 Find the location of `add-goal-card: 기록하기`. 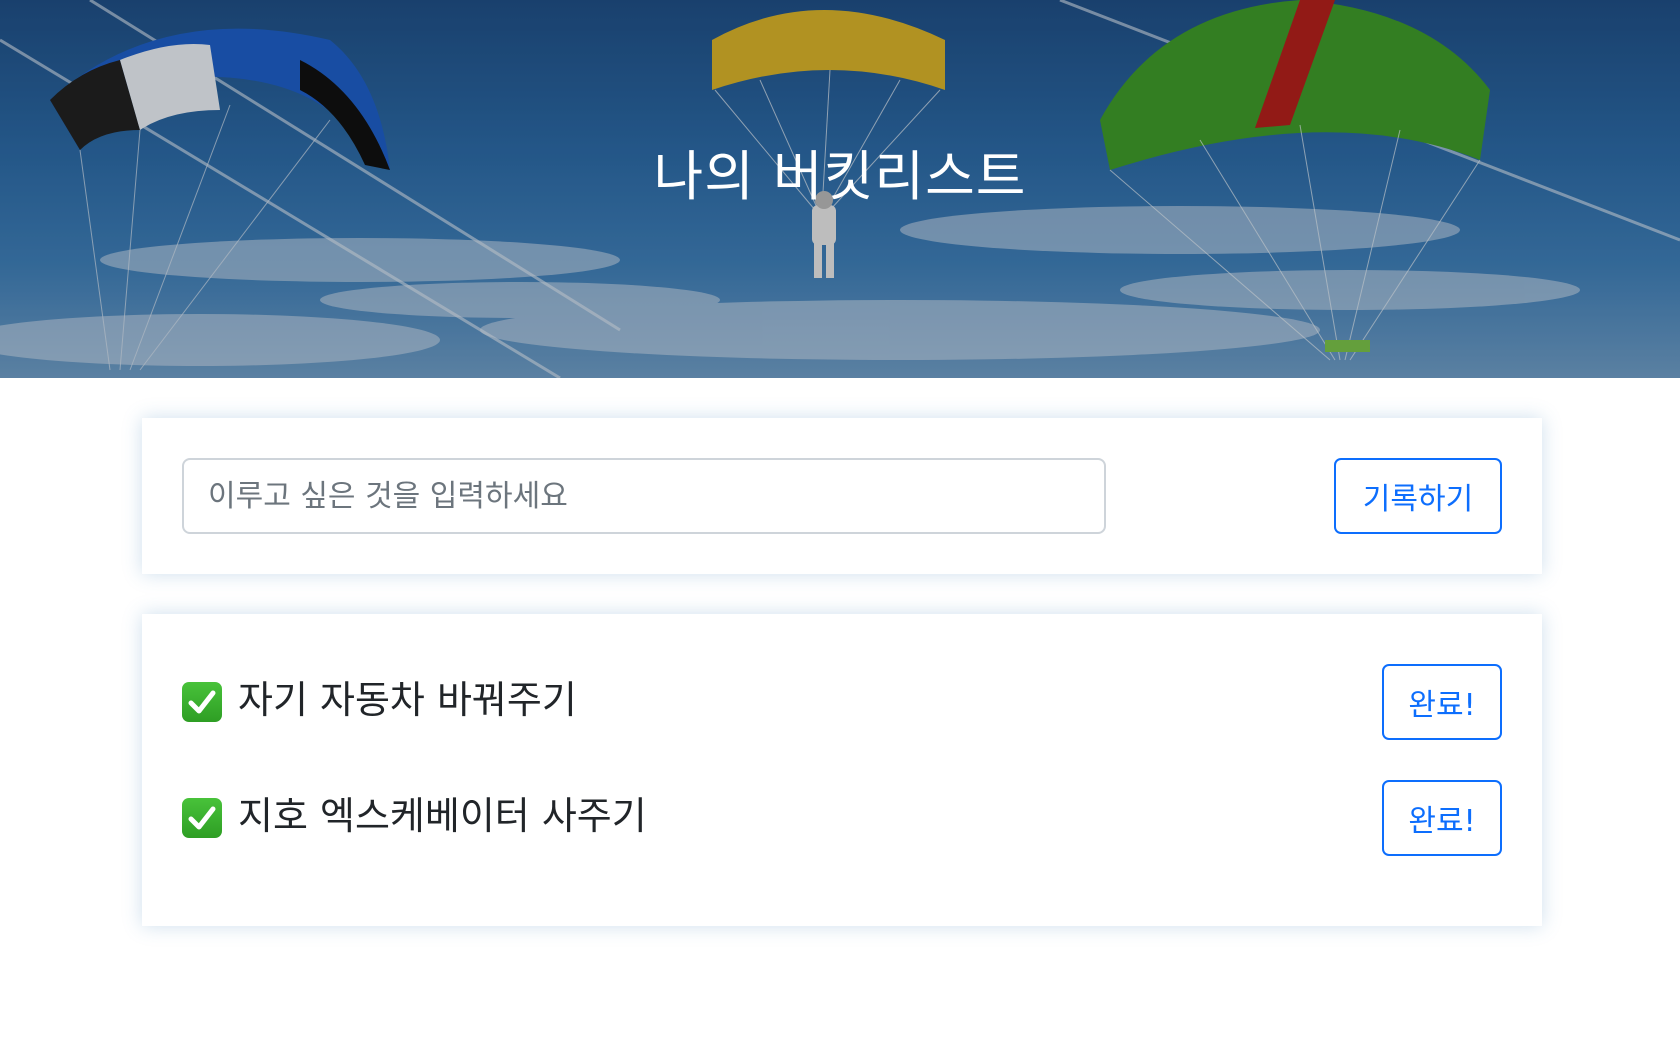

add-goal-card: 기록하기 is located at coordinates (842, 496).